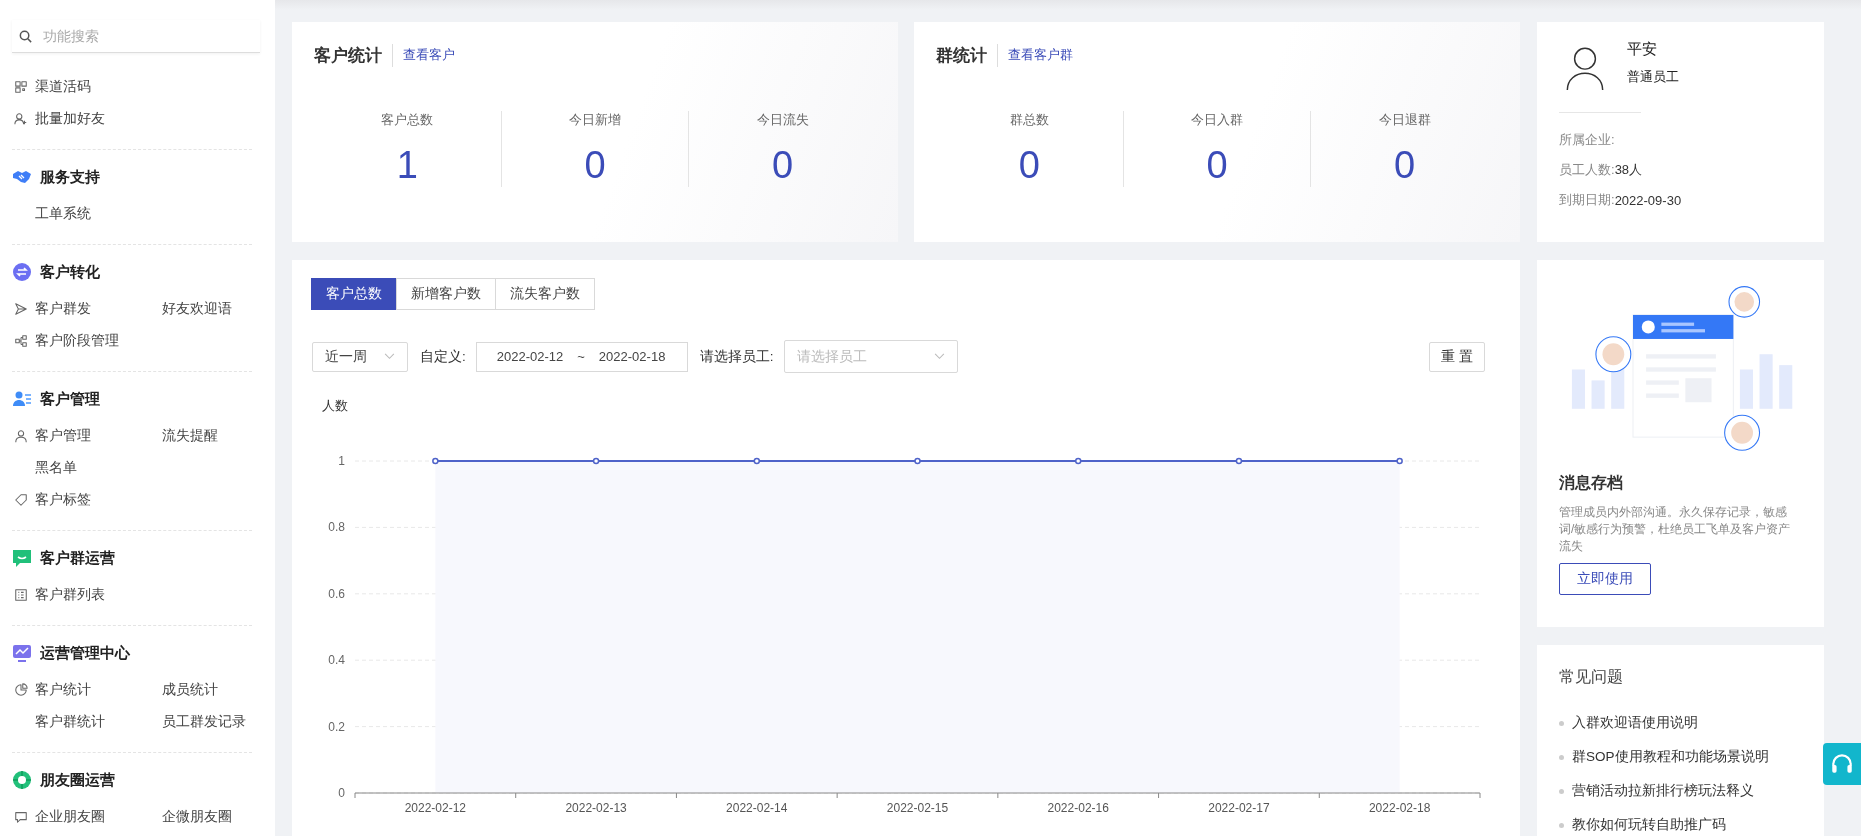  Describe the element at coordinates (435, 808) in the screenshot. I see `axis-label: 2022-02-12` at that location.